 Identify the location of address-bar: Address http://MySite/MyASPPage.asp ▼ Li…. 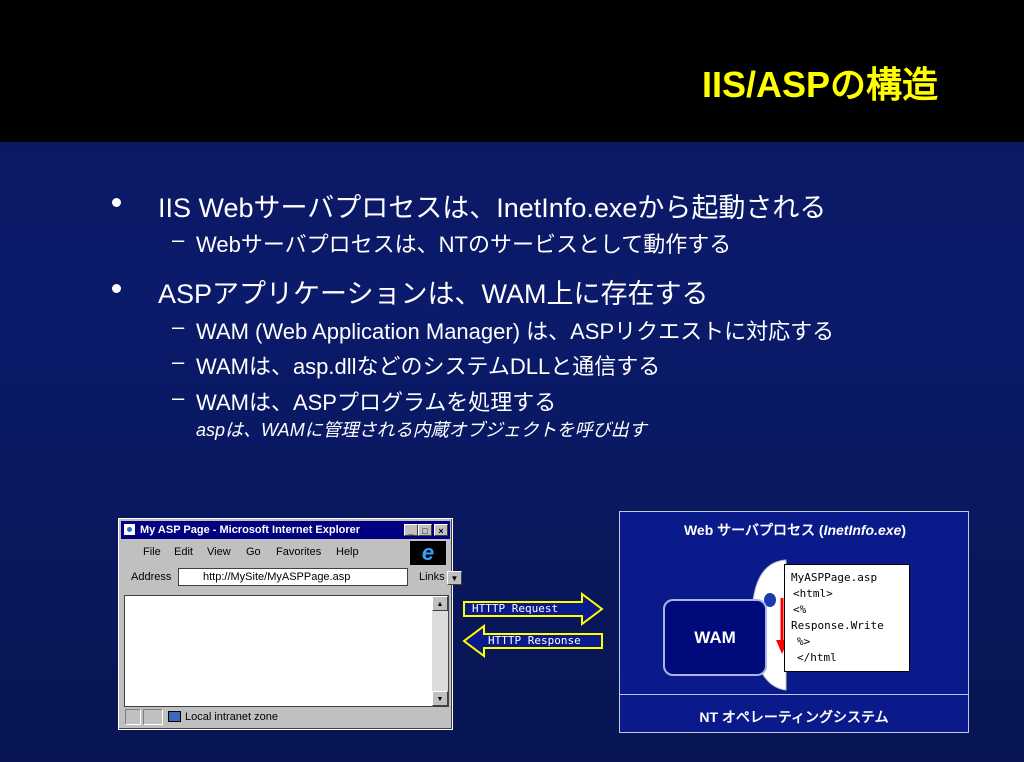
(292, 578).